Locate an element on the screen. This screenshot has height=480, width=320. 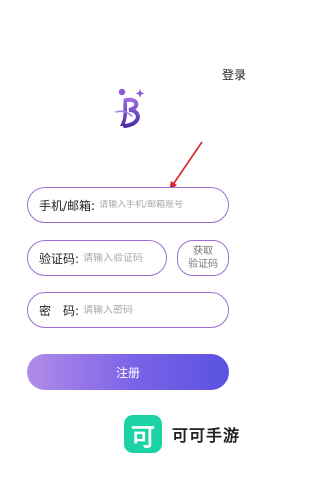
password-field: 密 码: is located at coordinates (128, 310).